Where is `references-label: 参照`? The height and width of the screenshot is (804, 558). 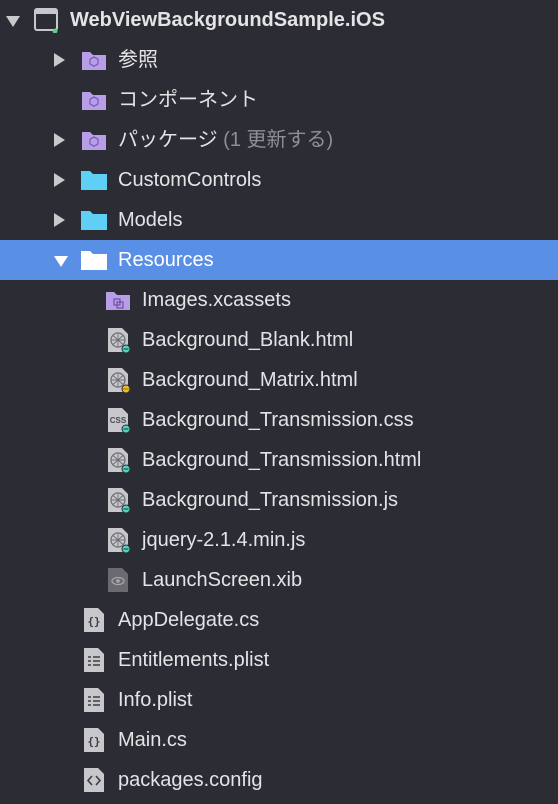
references-label: 参照 is located at coordinates (138, 60).